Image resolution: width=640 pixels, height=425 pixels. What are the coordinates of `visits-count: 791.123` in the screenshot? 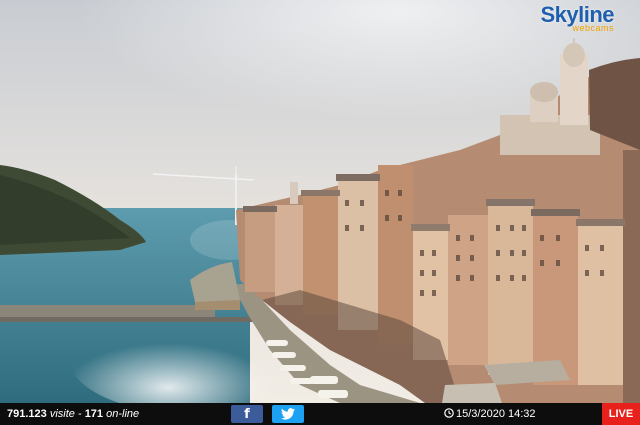 It's located at (27, 414).